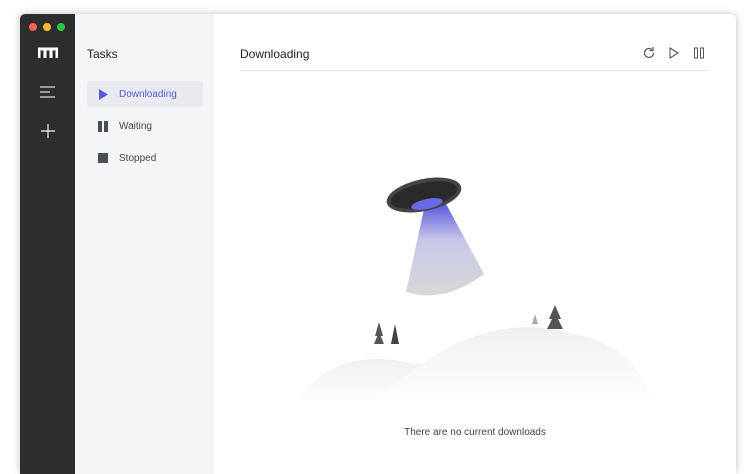  I want to click on tasks-title: Tasks, so click(102, 54).